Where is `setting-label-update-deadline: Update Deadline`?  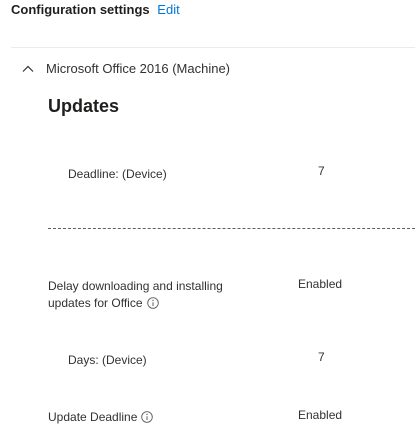 setting-label-update-deadline: Update Deadline is located at coordinates (101, 417).